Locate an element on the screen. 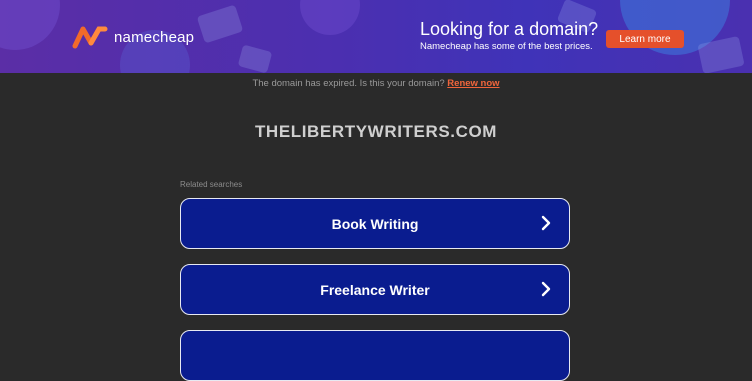 The width and height of the screenshot is (752, 381). related-search-freelance-writer: Freelance Writer is located at coordinates (375, 289).